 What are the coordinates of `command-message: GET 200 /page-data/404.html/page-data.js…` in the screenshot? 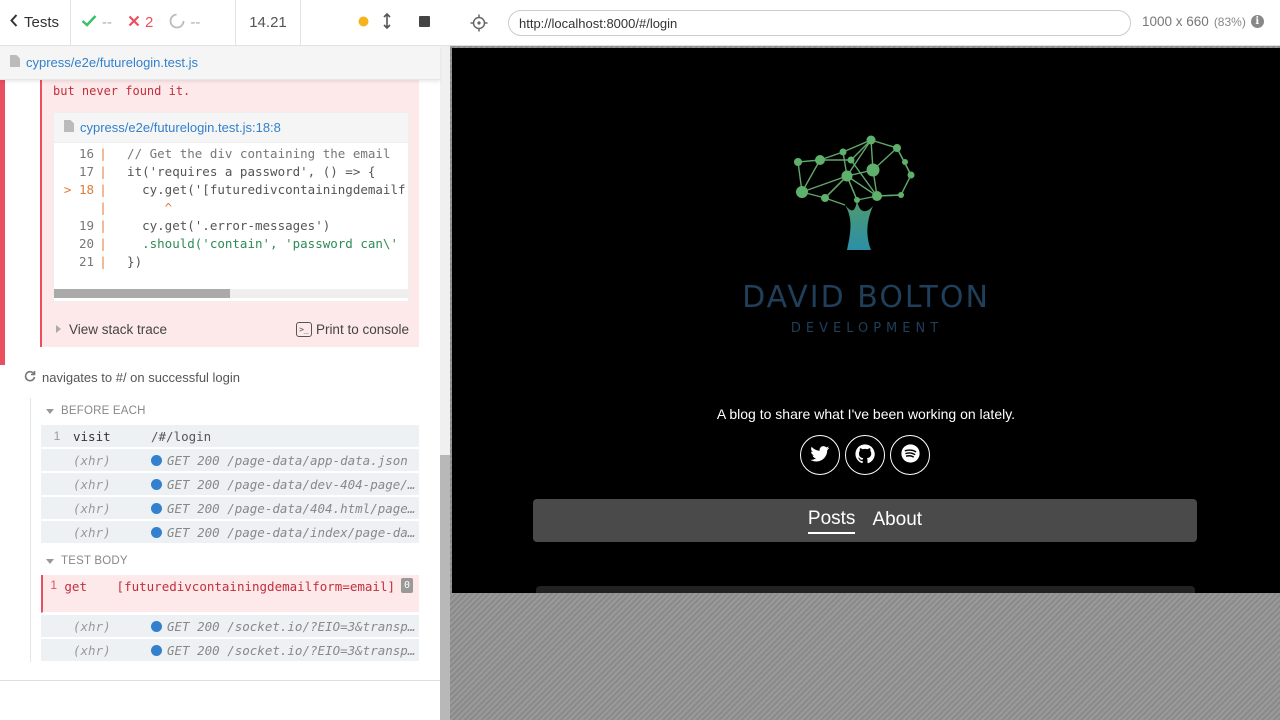 It's located at (285, 508).